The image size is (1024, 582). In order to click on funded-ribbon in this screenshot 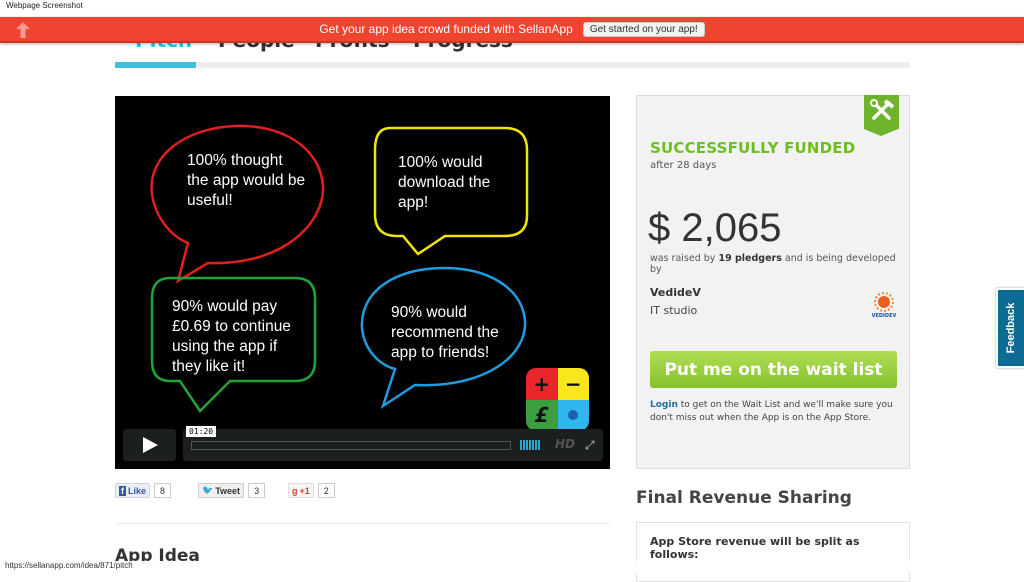, I will do `click(881, 115)`.